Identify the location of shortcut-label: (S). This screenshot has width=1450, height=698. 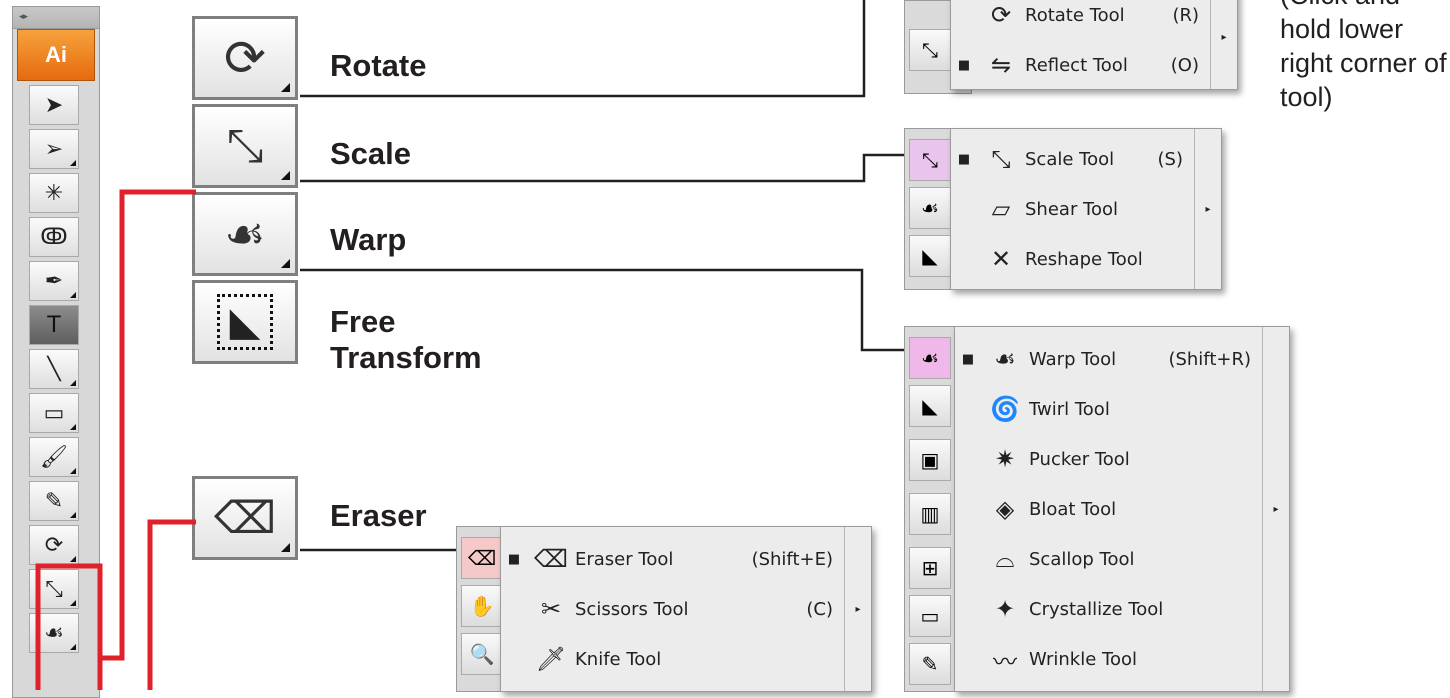
(1170, 159).